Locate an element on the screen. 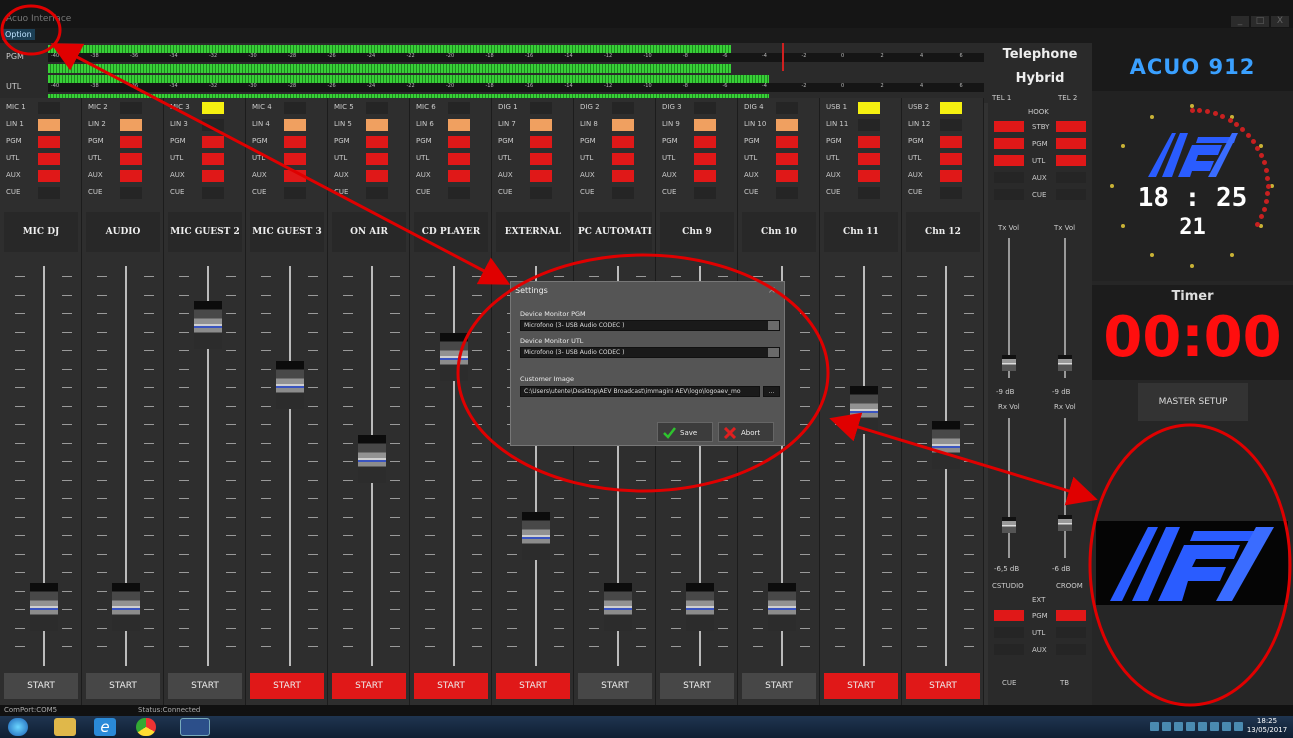 This screenshot has height=738, width=1293. croom-route-toggle is located at coordinates (1071, 632).